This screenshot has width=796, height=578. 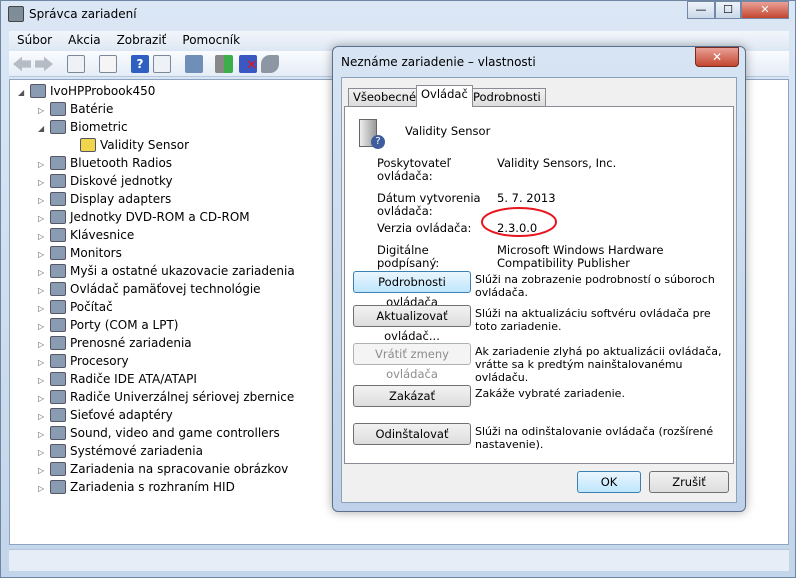 I want to click on tree-item: ▷ Porty (COM a LPT), so click(x=108, y=325).